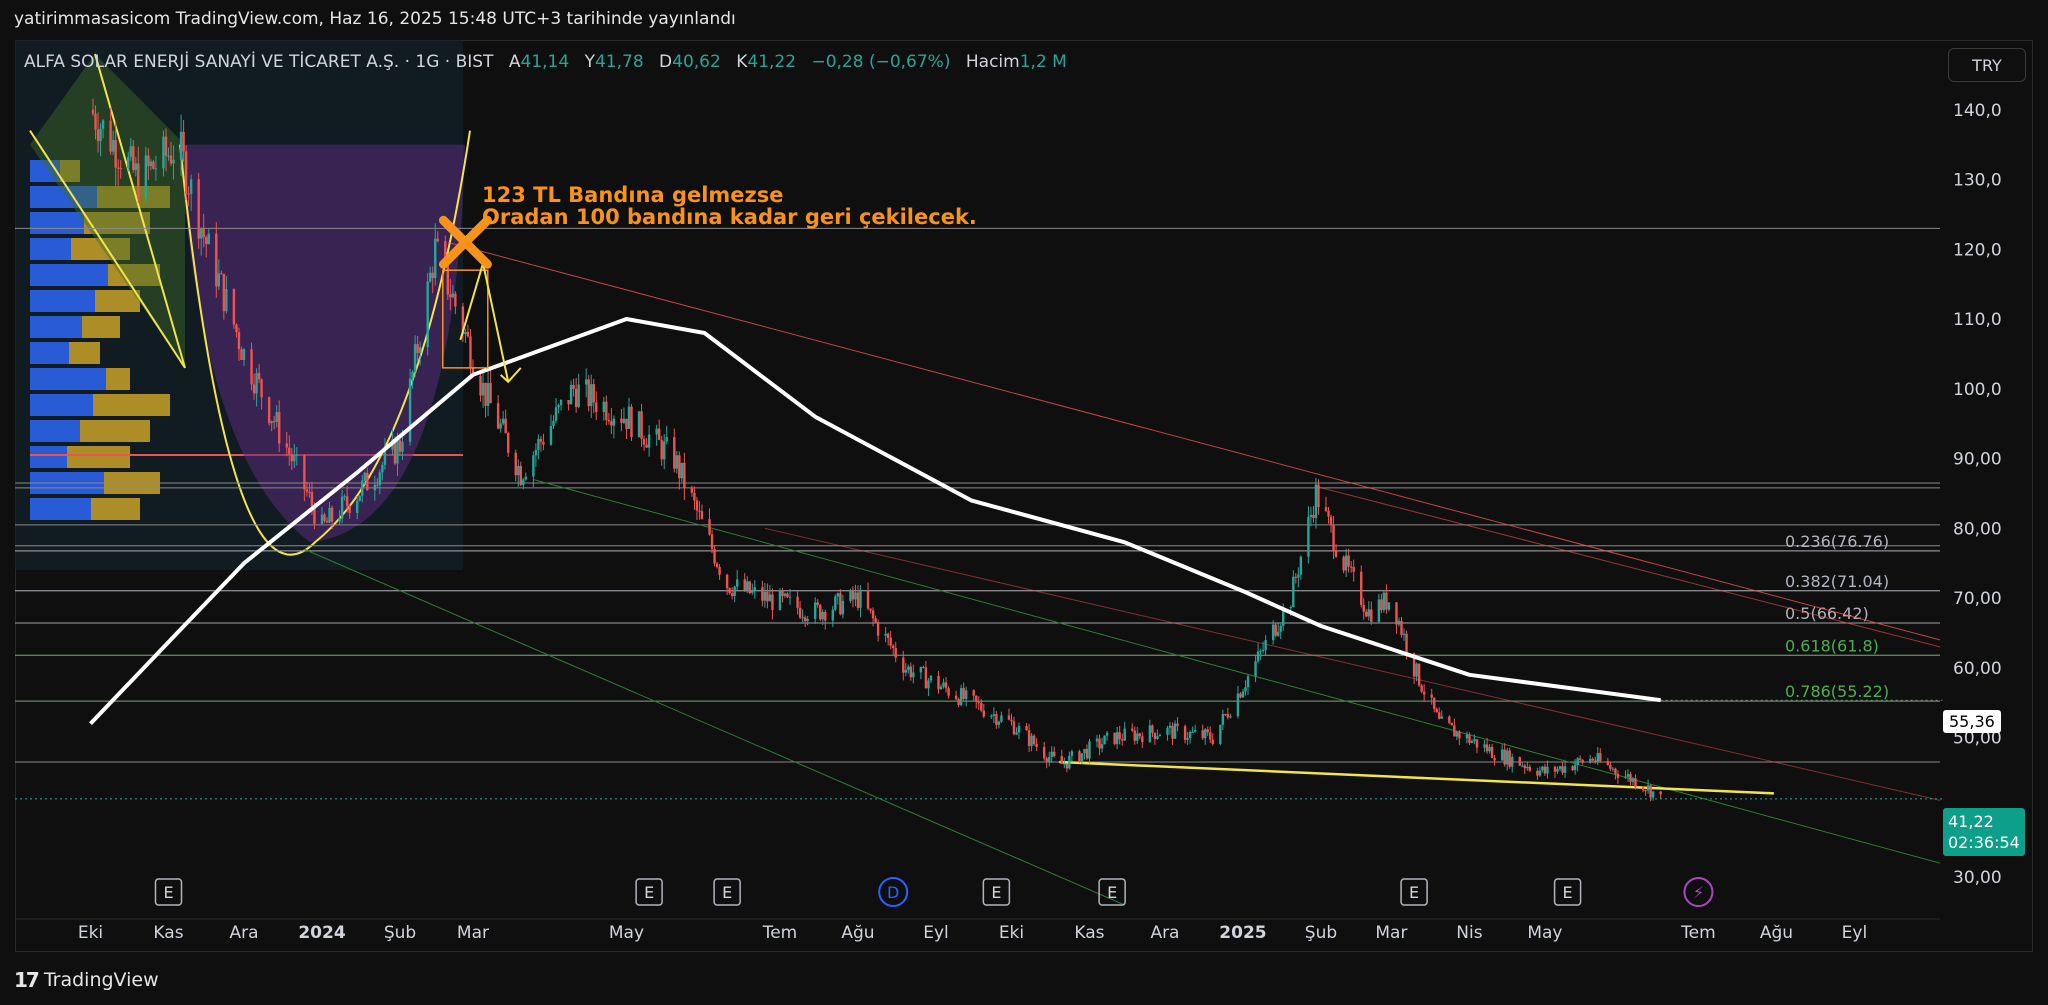  I want to click on low-value: 40,62, so click(696, 62).